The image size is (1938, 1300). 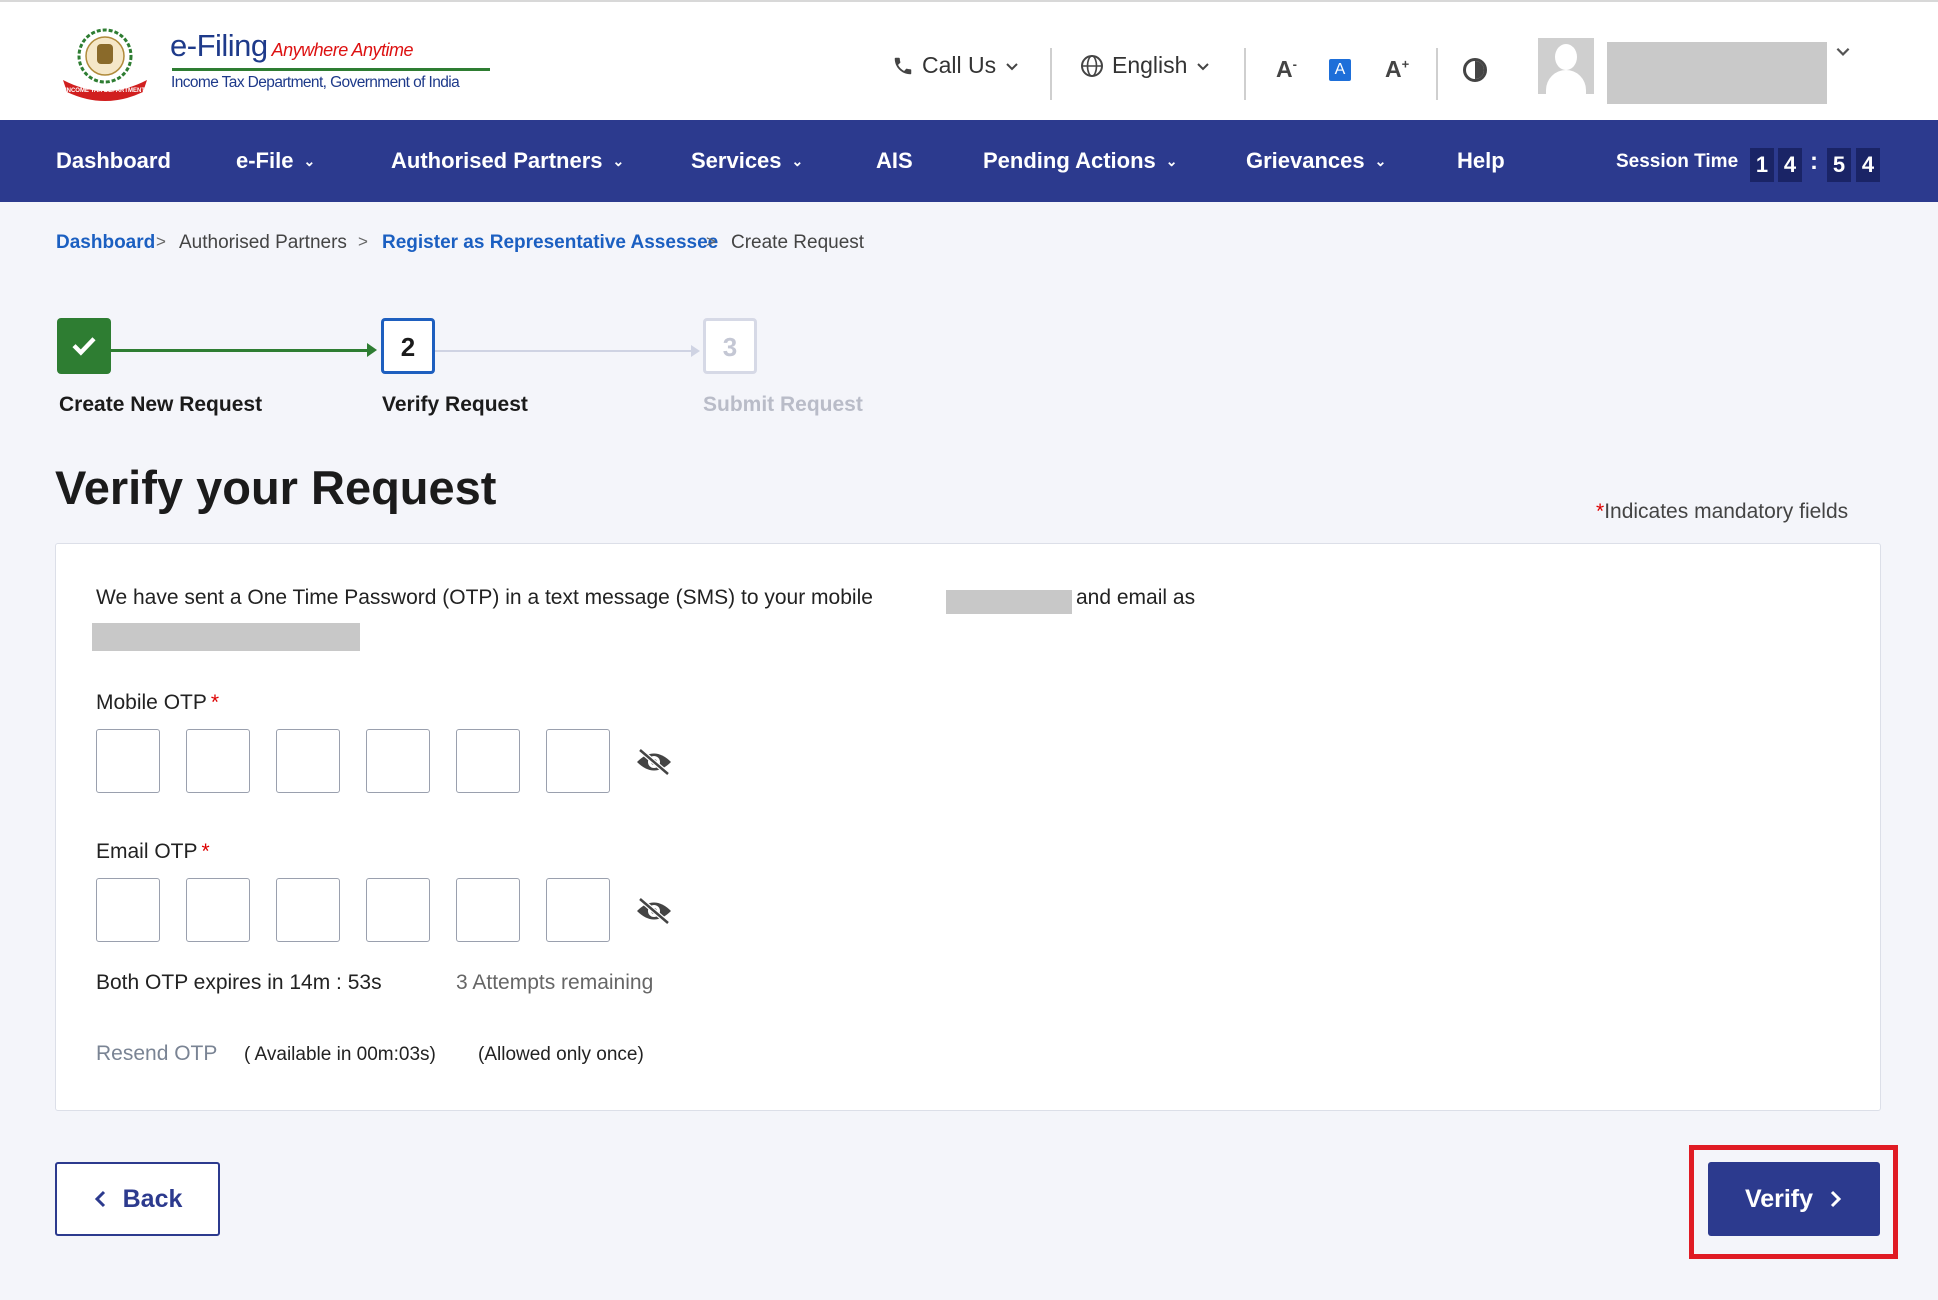 What do you see at coordinates (113, 161) in the screenshot?
I see `nav-dashboard: Dashboard` at bounding box center [113, 161].